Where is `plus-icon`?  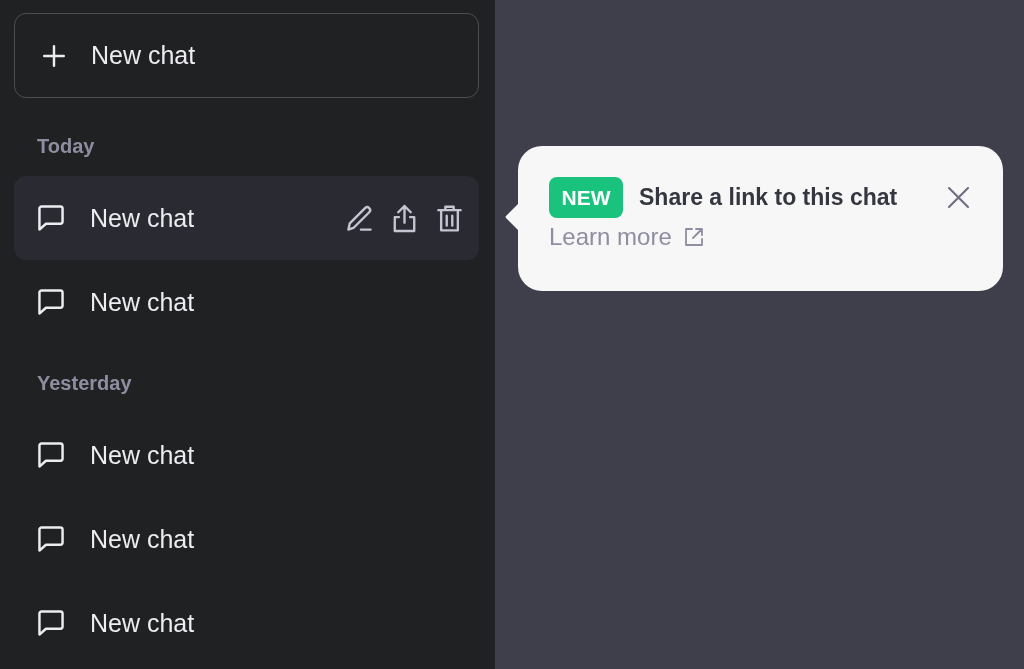
plus-icon is located at coordinates (54, 55).